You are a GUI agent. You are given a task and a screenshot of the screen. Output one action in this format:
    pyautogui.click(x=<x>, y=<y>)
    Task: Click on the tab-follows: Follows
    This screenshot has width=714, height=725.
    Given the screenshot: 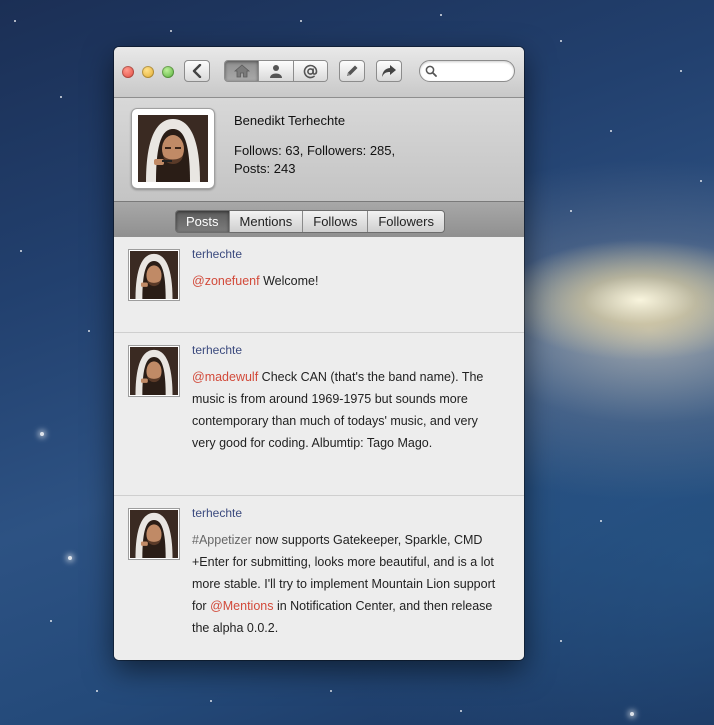 What is the action you would take?
    pyautogui.click(x=335, y=221)
    